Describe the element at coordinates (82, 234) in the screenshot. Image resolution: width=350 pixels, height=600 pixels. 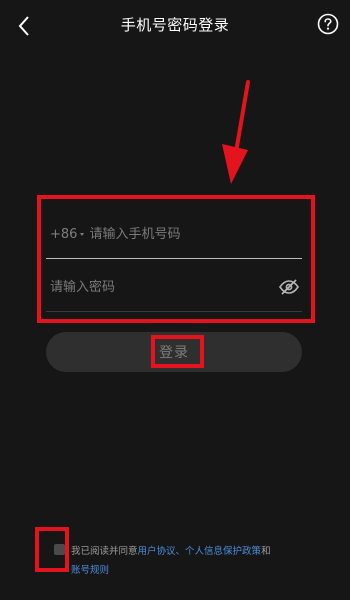
I see `caret-down-icon` at that location.